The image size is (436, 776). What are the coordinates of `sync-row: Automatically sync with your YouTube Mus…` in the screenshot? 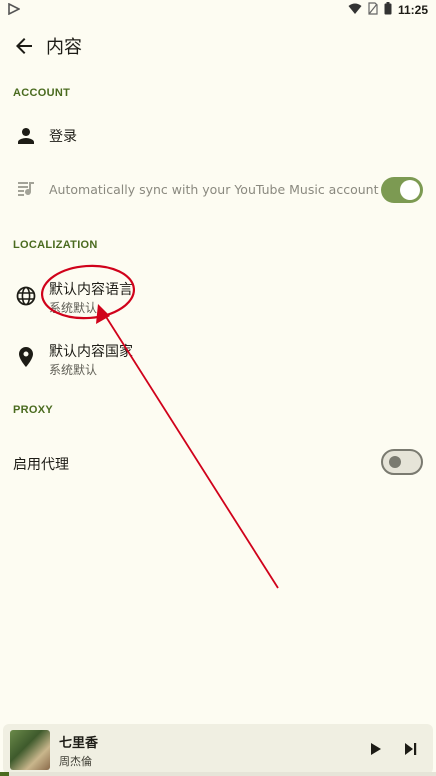 It's located at (218, 190).